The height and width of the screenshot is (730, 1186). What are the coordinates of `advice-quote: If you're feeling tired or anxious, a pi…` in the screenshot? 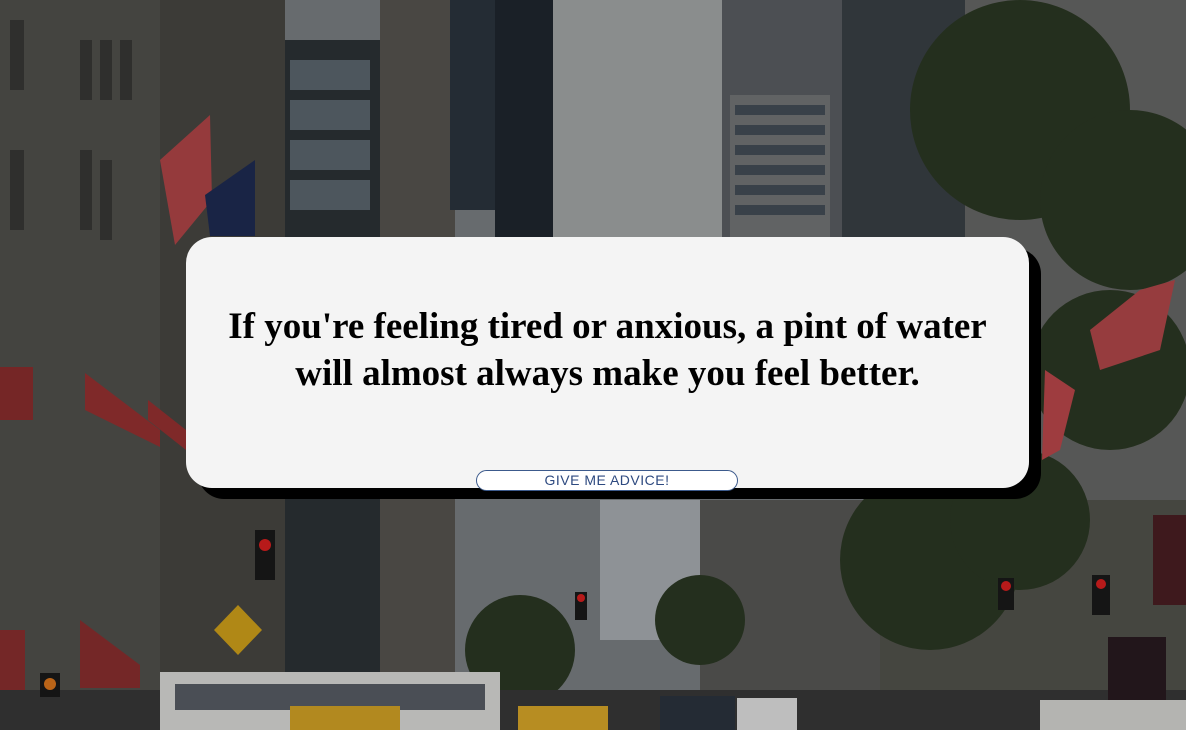 It's located at (607, 350).